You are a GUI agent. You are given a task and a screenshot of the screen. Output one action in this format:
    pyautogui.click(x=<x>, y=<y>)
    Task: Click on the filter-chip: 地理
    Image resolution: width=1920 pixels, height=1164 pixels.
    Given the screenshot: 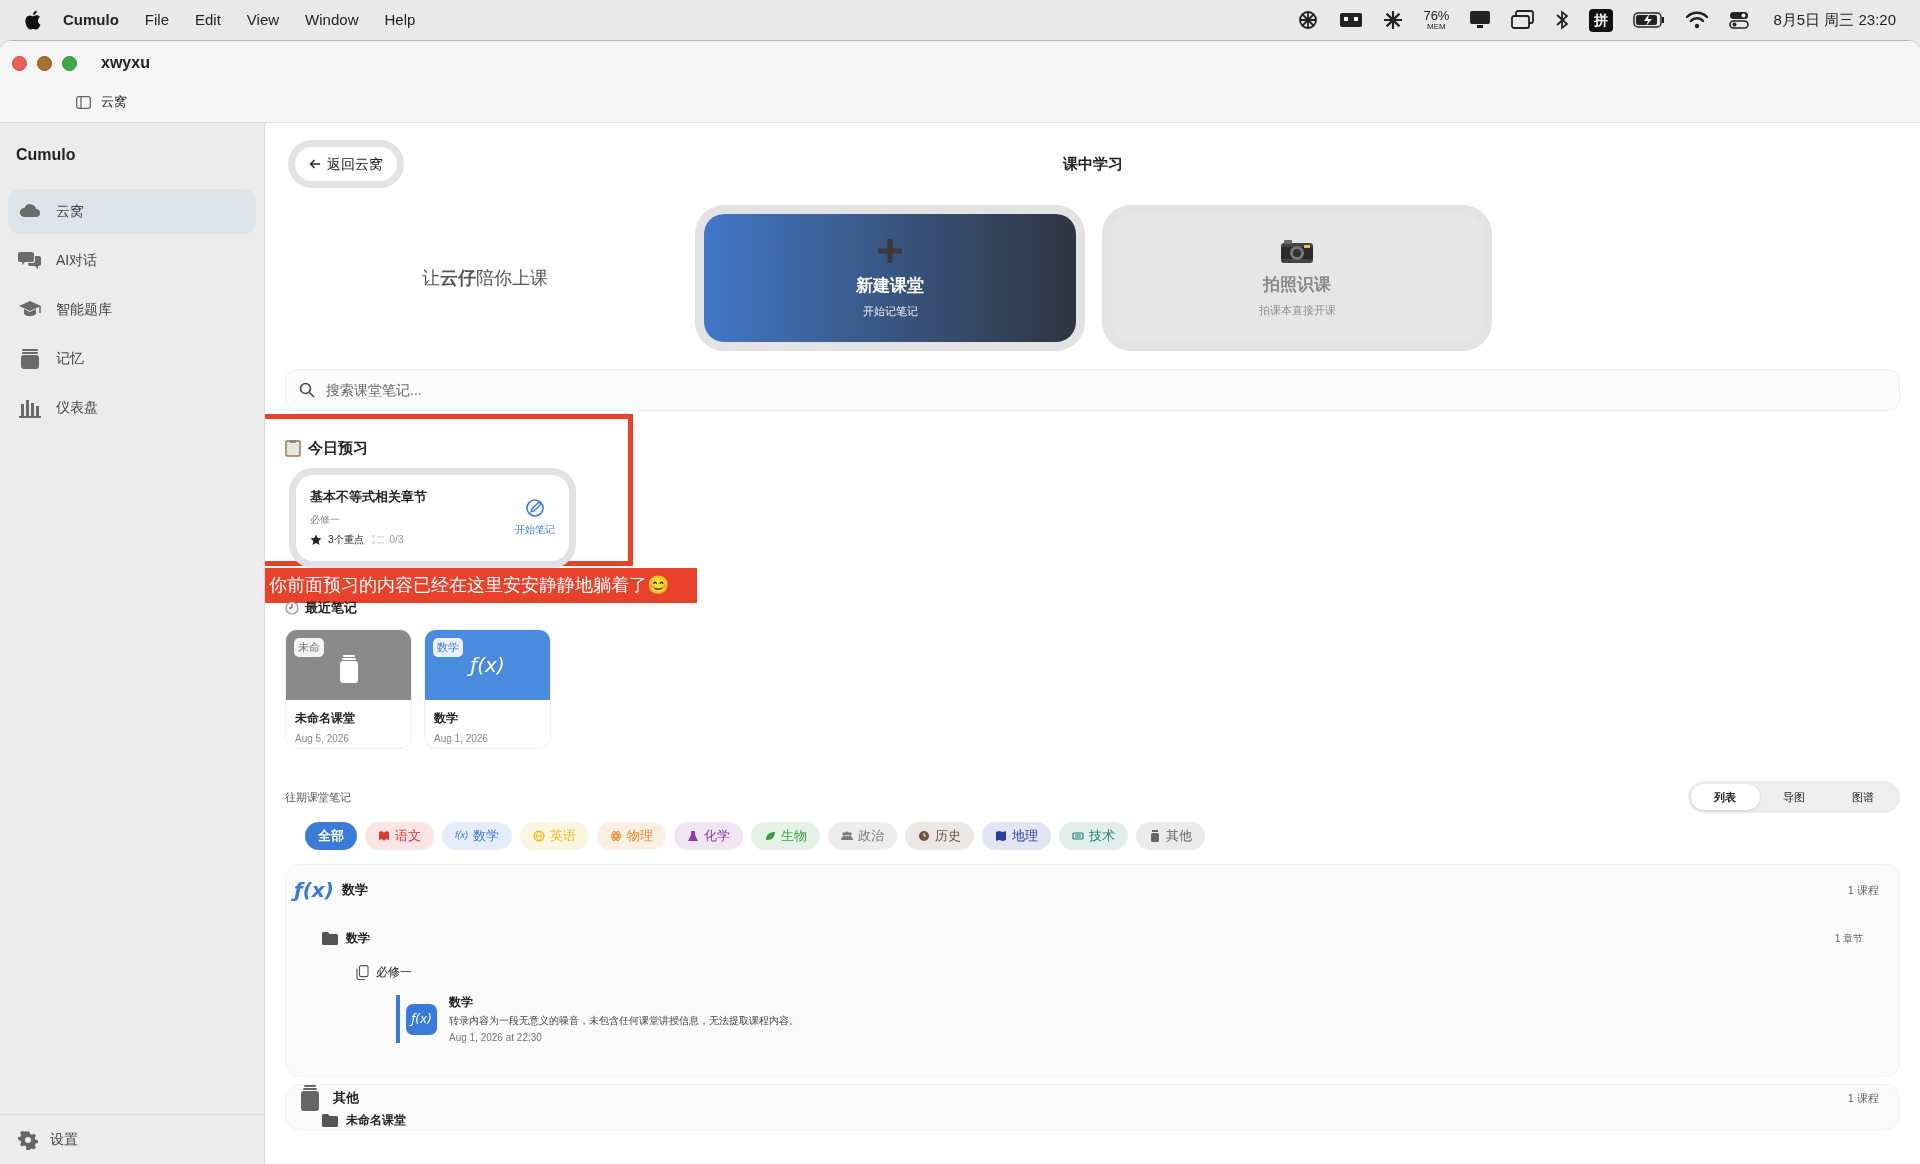 What is the action you would take?
    pyautogui.click(x=1016, y=836)
    